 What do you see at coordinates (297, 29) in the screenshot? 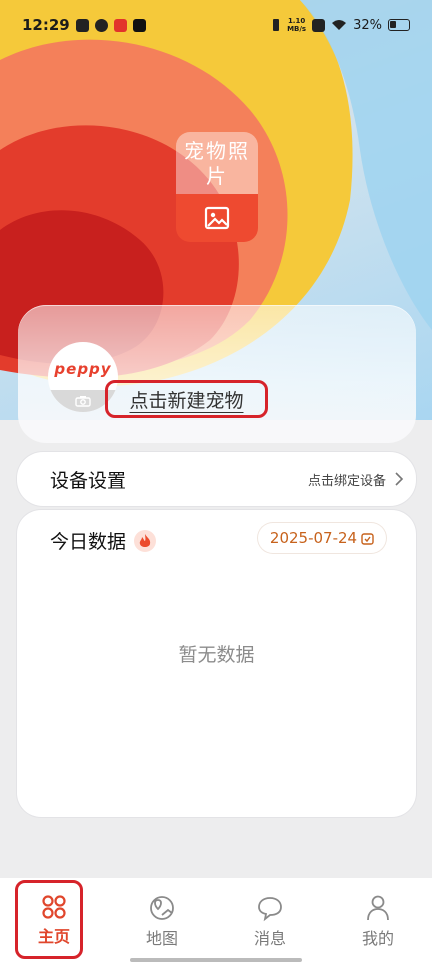
I see `net-speed-unit: MB/s` at bounding box center [297, 29].